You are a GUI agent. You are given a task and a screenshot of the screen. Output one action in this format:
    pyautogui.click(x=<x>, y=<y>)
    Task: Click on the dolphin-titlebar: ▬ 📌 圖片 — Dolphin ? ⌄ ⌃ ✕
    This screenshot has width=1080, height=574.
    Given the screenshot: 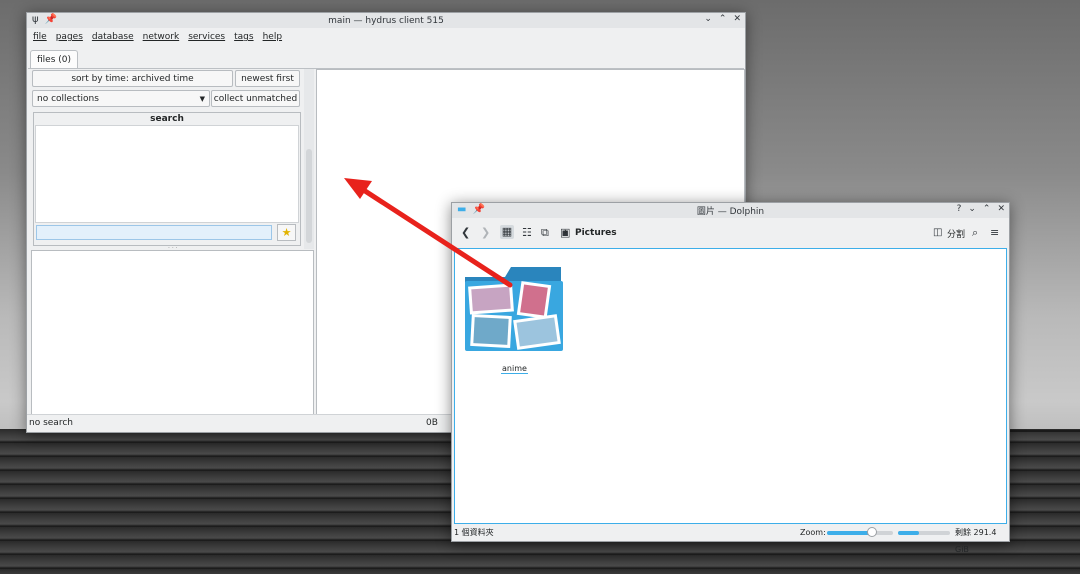 What is the action you would take?
    pyautogui.click(x=730, y=210)
    